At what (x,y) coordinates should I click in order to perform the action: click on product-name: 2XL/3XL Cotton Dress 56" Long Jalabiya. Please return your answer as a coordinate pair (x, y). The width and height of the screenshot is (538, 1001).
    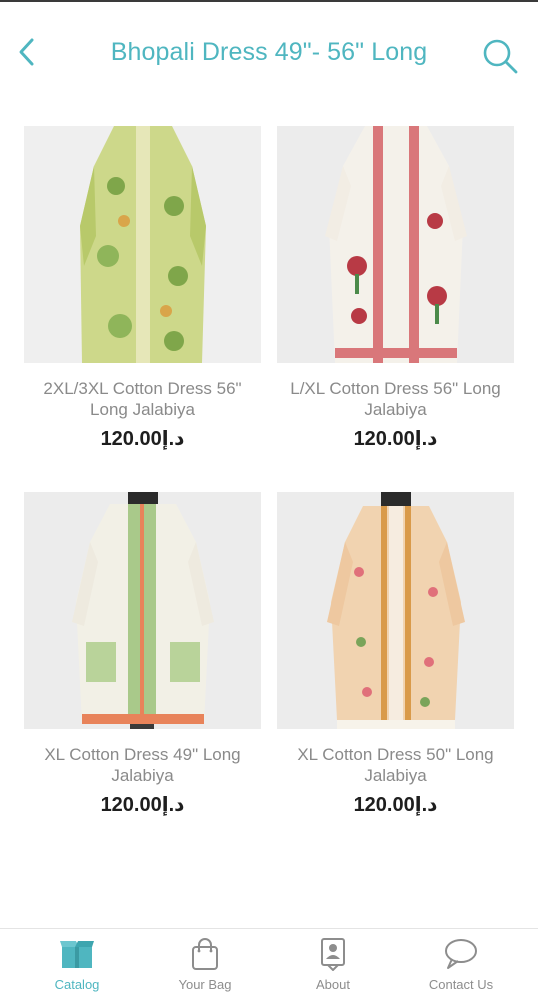
    Looking at the image, I should click on (142, 399).